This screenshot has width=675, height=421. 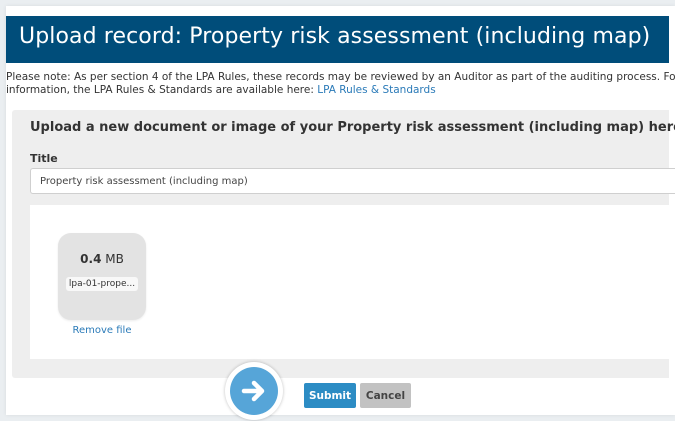 What do you see at coordinates (44, 158) in the screenshot?
I see `title-label: Title` at bounding box center [44, 158].